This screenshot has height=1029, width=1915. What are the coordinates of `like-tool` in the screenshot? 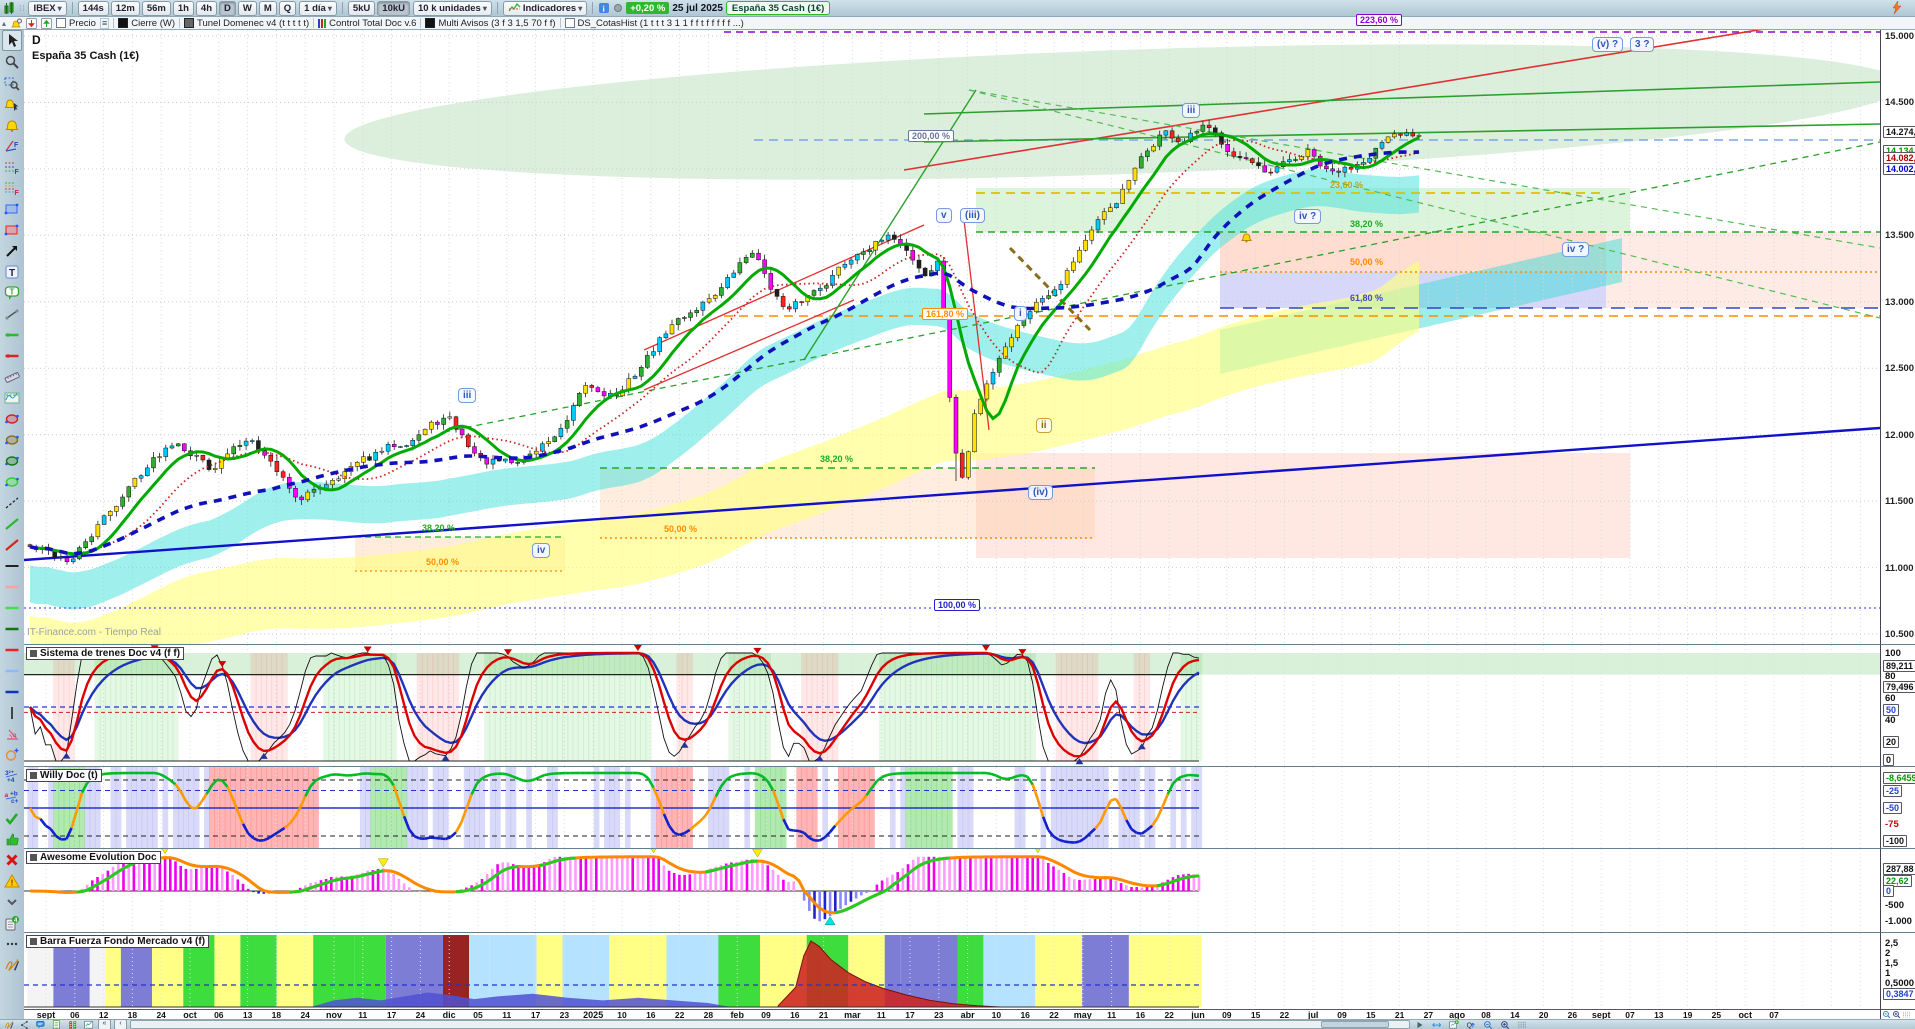 It's located at (12, 838).